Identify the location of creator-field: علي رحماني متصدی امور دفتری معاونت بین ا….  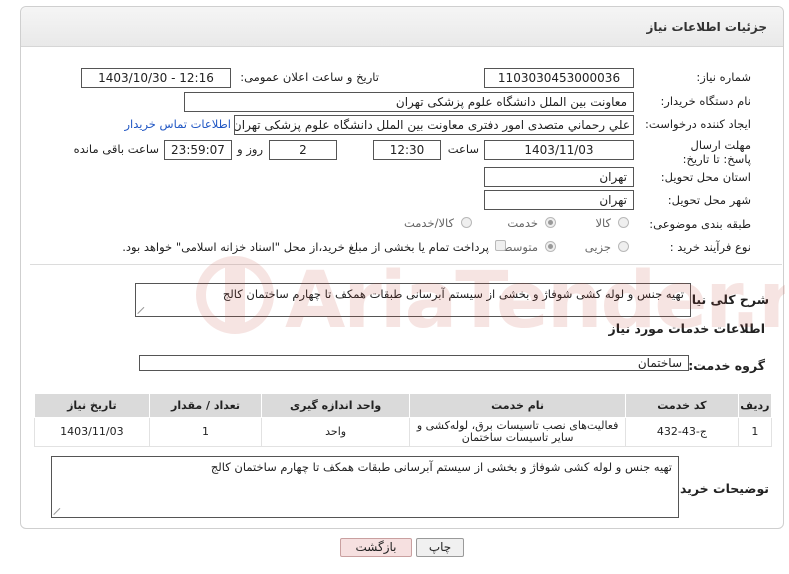
(434, 125).